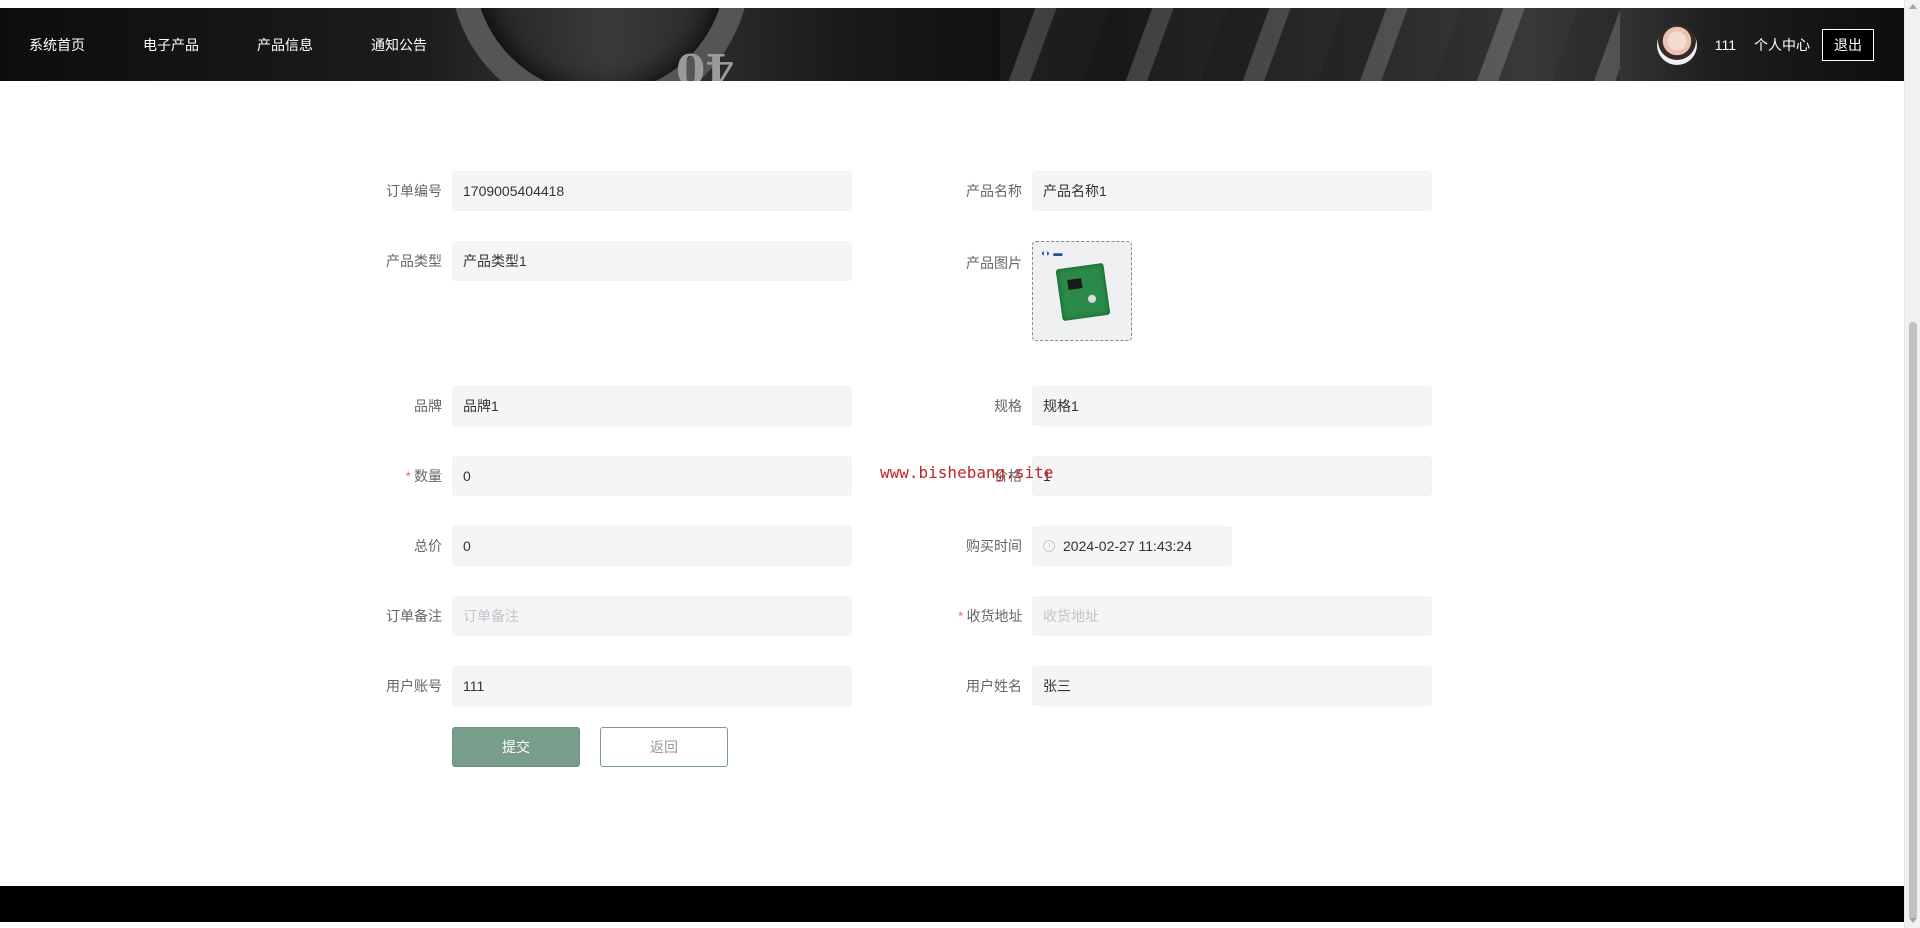  I want to click on total-field: 0, so click(652, 546).